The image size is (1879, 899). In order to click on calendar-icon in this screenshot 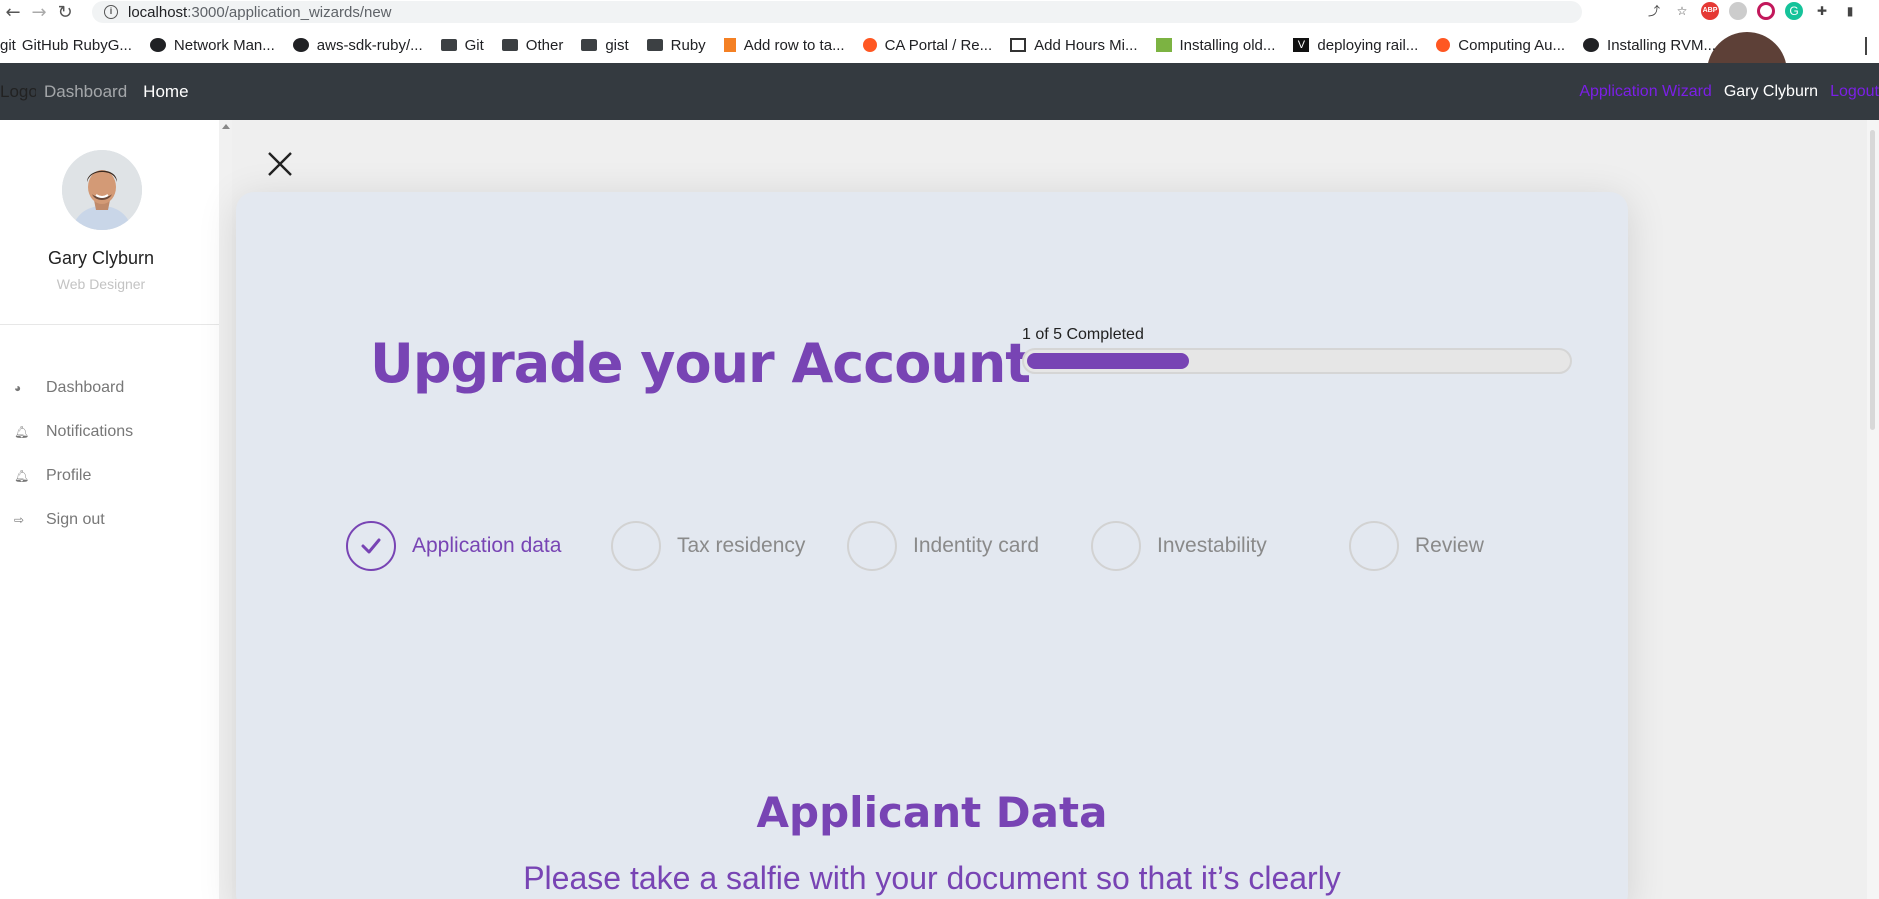, I will do `click(1018, 45)`.